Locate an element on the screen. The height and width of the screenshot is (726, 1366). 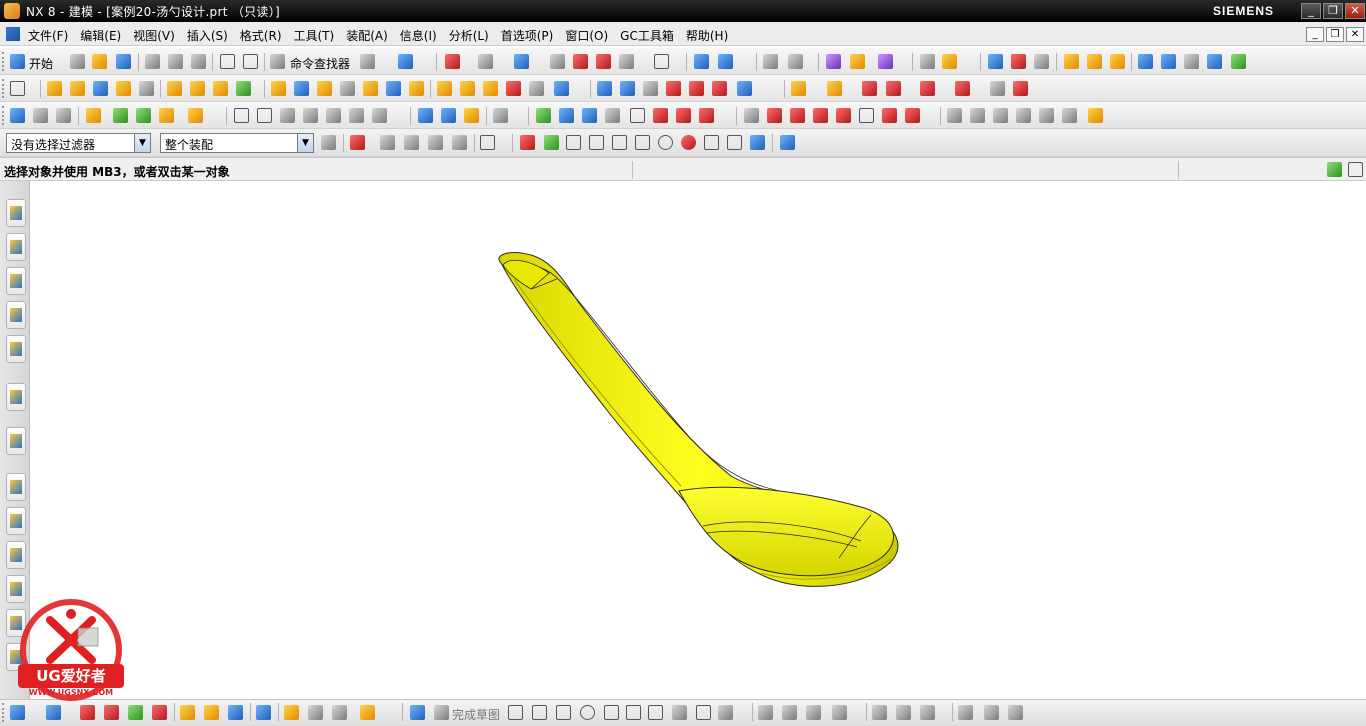
reuse-library-tab is located at coordinates (16, 315).